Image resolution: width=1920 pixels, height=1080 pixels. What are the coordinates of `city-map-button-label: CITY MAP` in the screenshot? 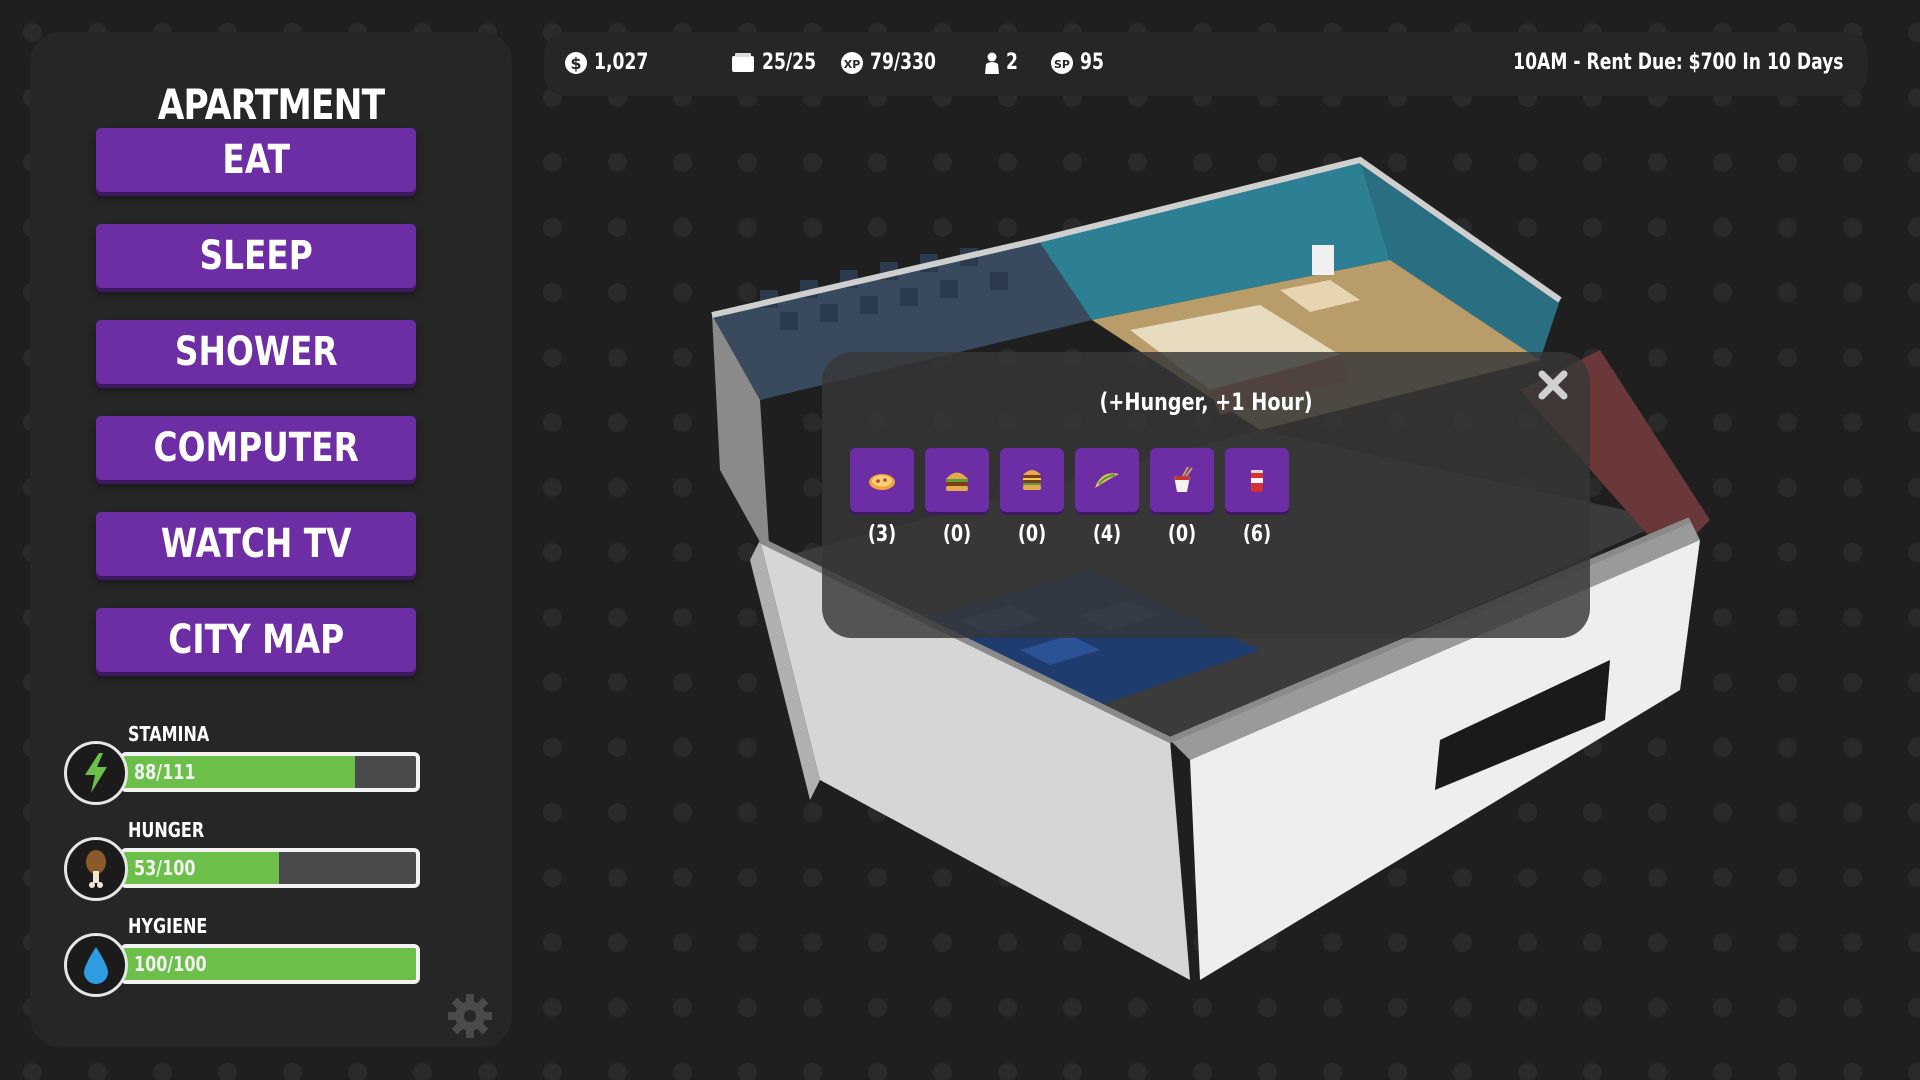 It's located at (256, 640).